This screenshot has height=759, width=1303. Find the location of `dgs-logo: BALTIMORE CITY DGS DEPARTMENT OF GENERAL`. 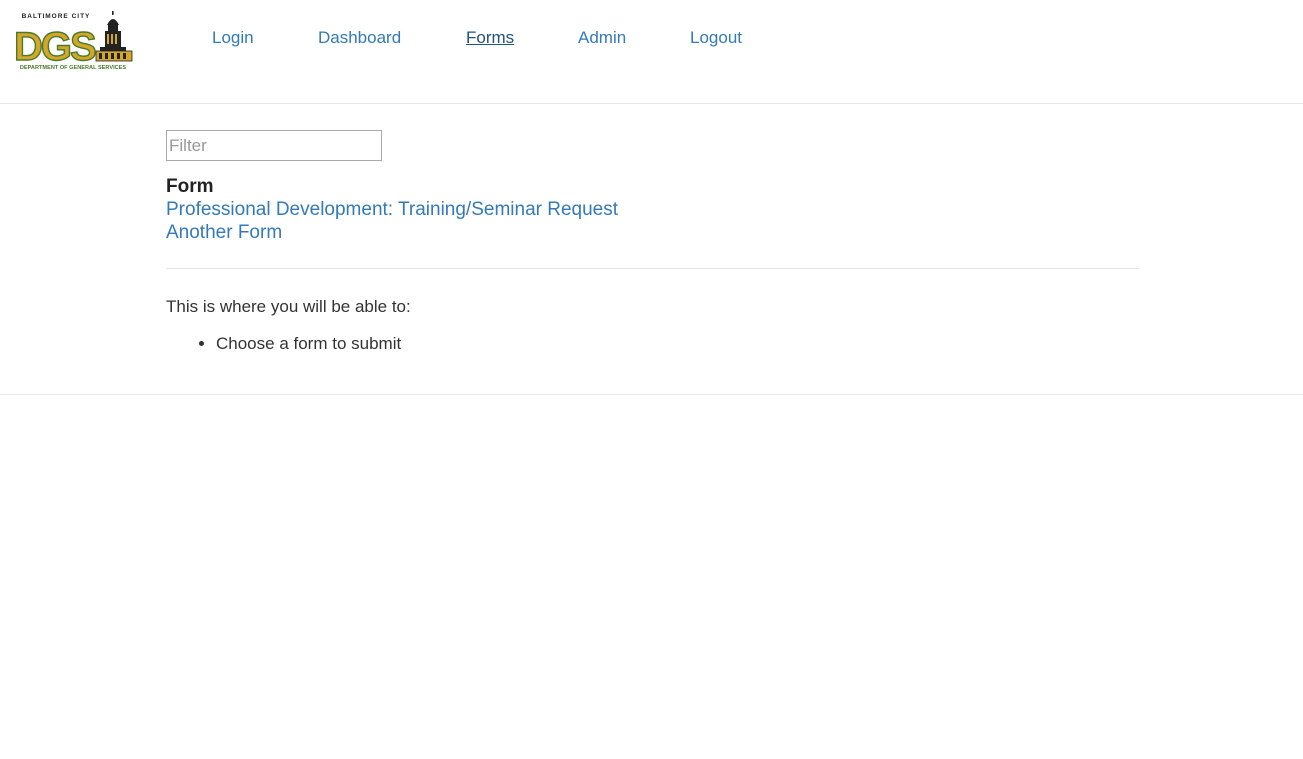

dgs-logo: BALTIMORE CITY DGS DEPARTMENT OF GENERAL is located at coordinates (74, 40).